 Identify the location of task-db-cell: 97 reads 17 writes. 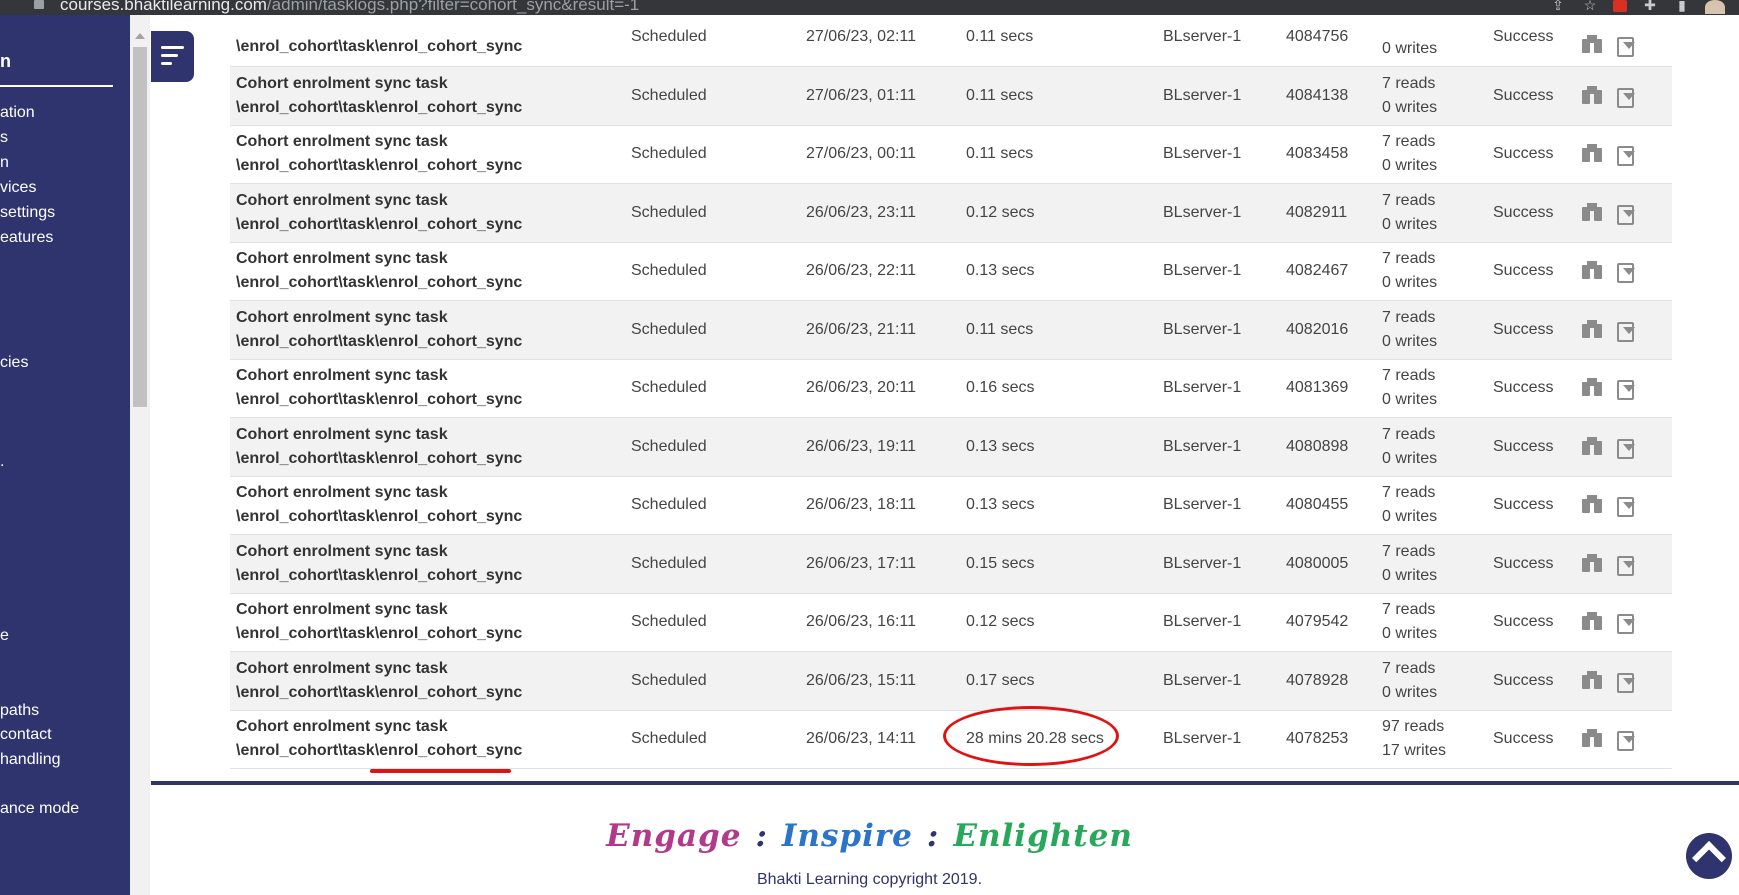
(1414, 739).